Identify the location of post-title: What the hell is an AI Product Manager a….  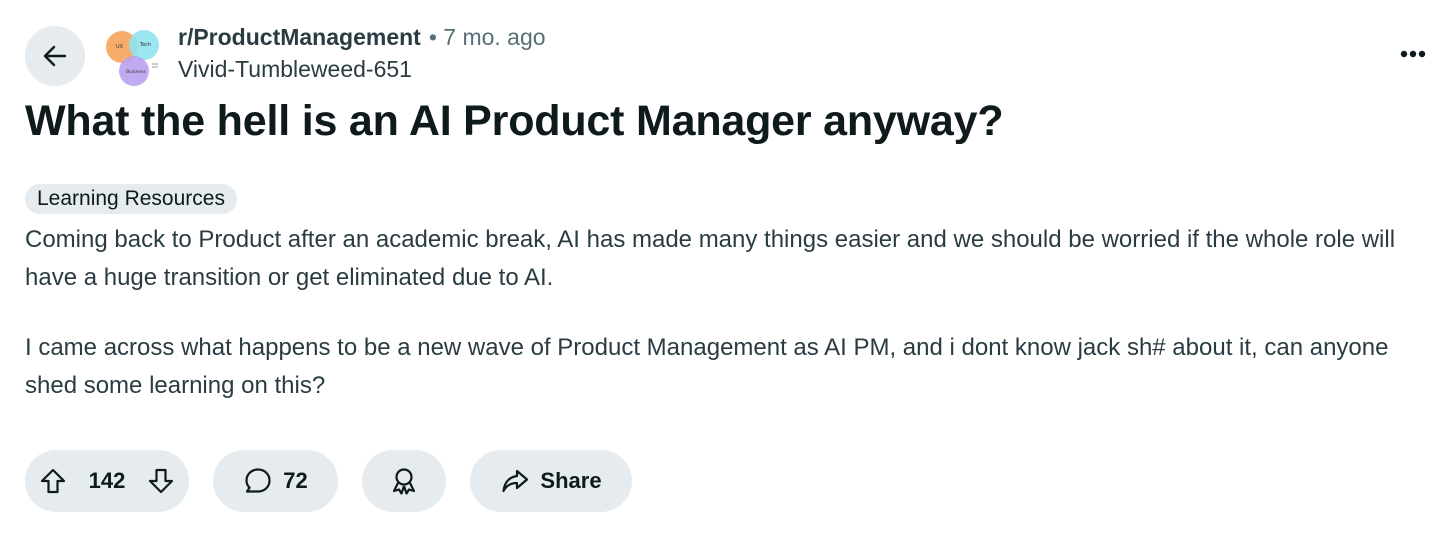
(514, 121).